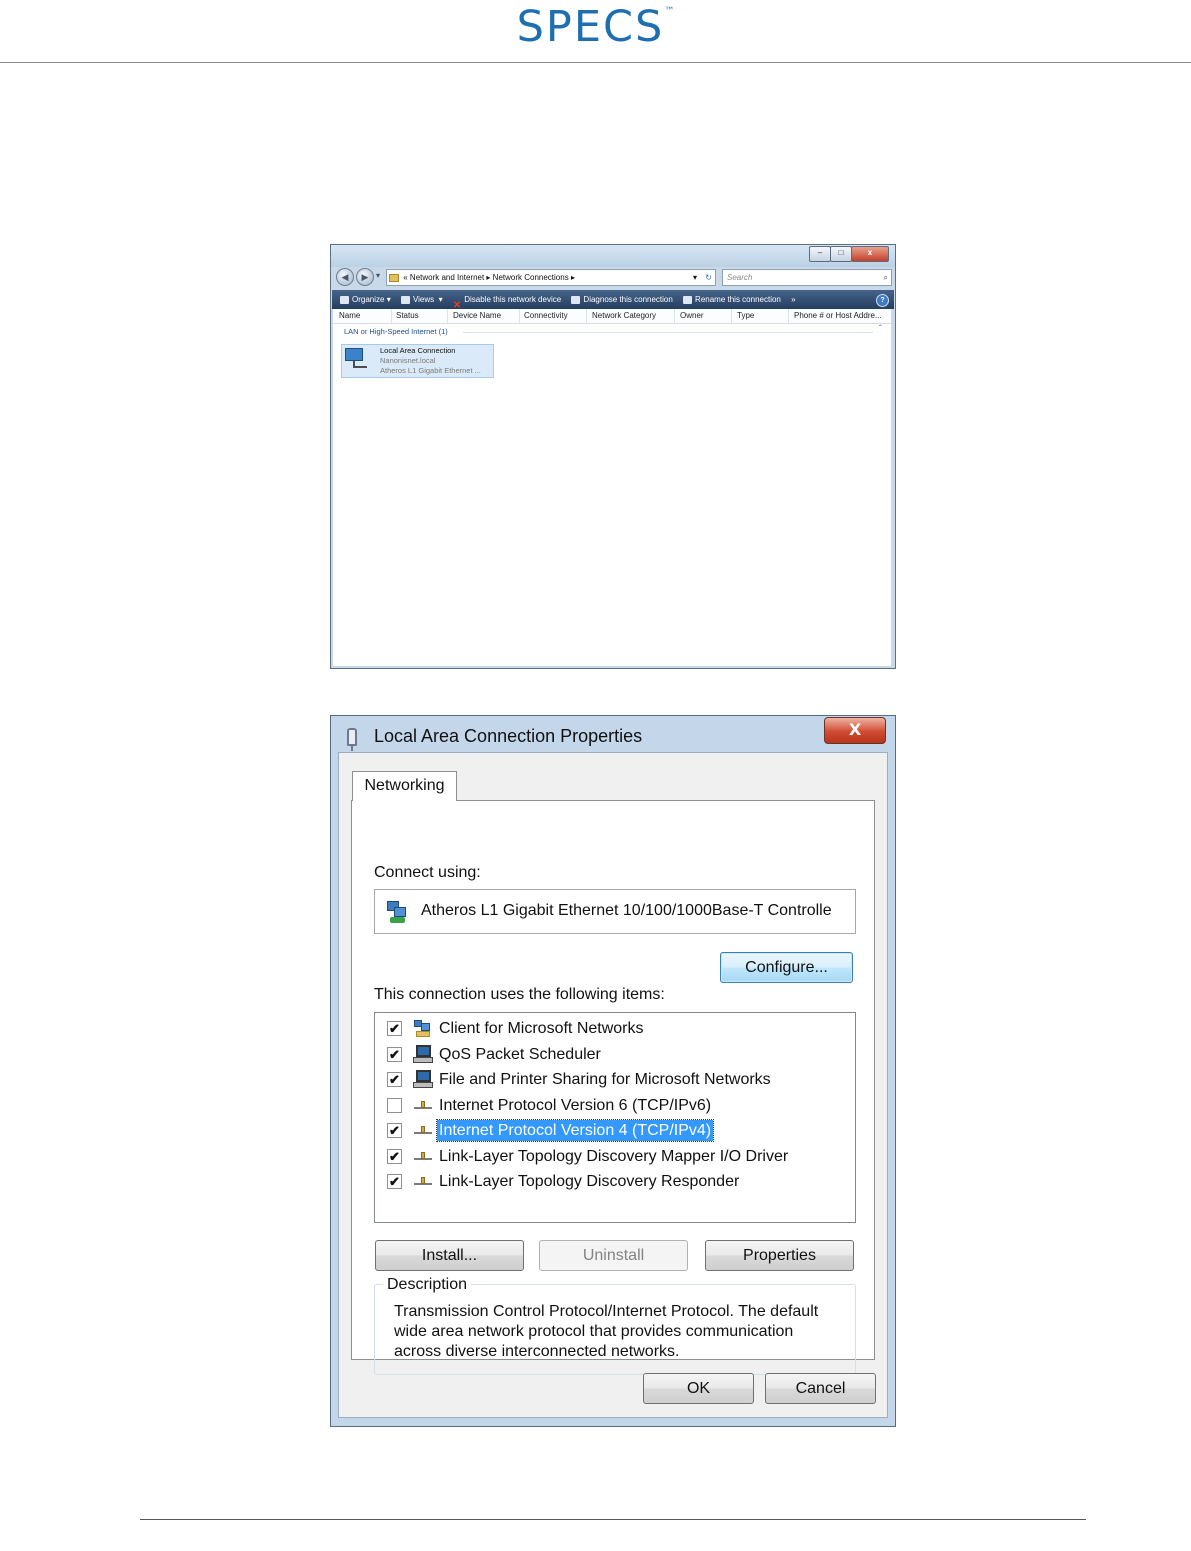 Image resolution: width=1191 pixels, height=1551 pixels. Describe the element at coordinates (732, 299) in the screenshot. I see `rename-button: Rename this connection` at that location.